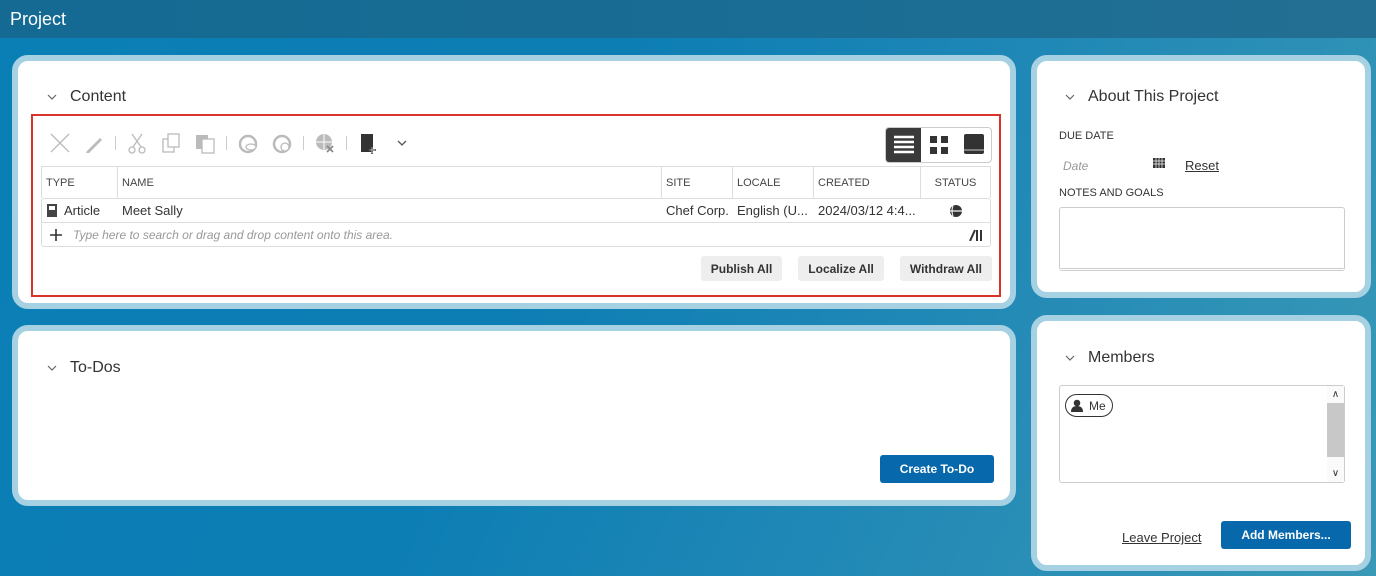 The height and width of the screenshot is (576, 1376). Describe the element at coordinates (1335, 394) in the screenshot. I see `scroll-up-icon: ∧` at that location.